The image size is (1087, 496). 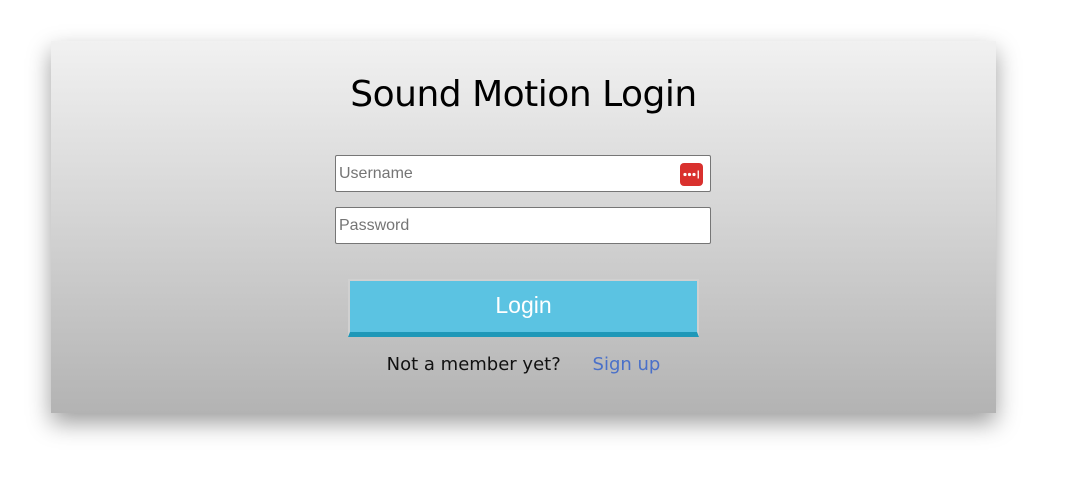 I want to click on signup-row: Not a member yet? Sign up, so click(x=523, y=364).